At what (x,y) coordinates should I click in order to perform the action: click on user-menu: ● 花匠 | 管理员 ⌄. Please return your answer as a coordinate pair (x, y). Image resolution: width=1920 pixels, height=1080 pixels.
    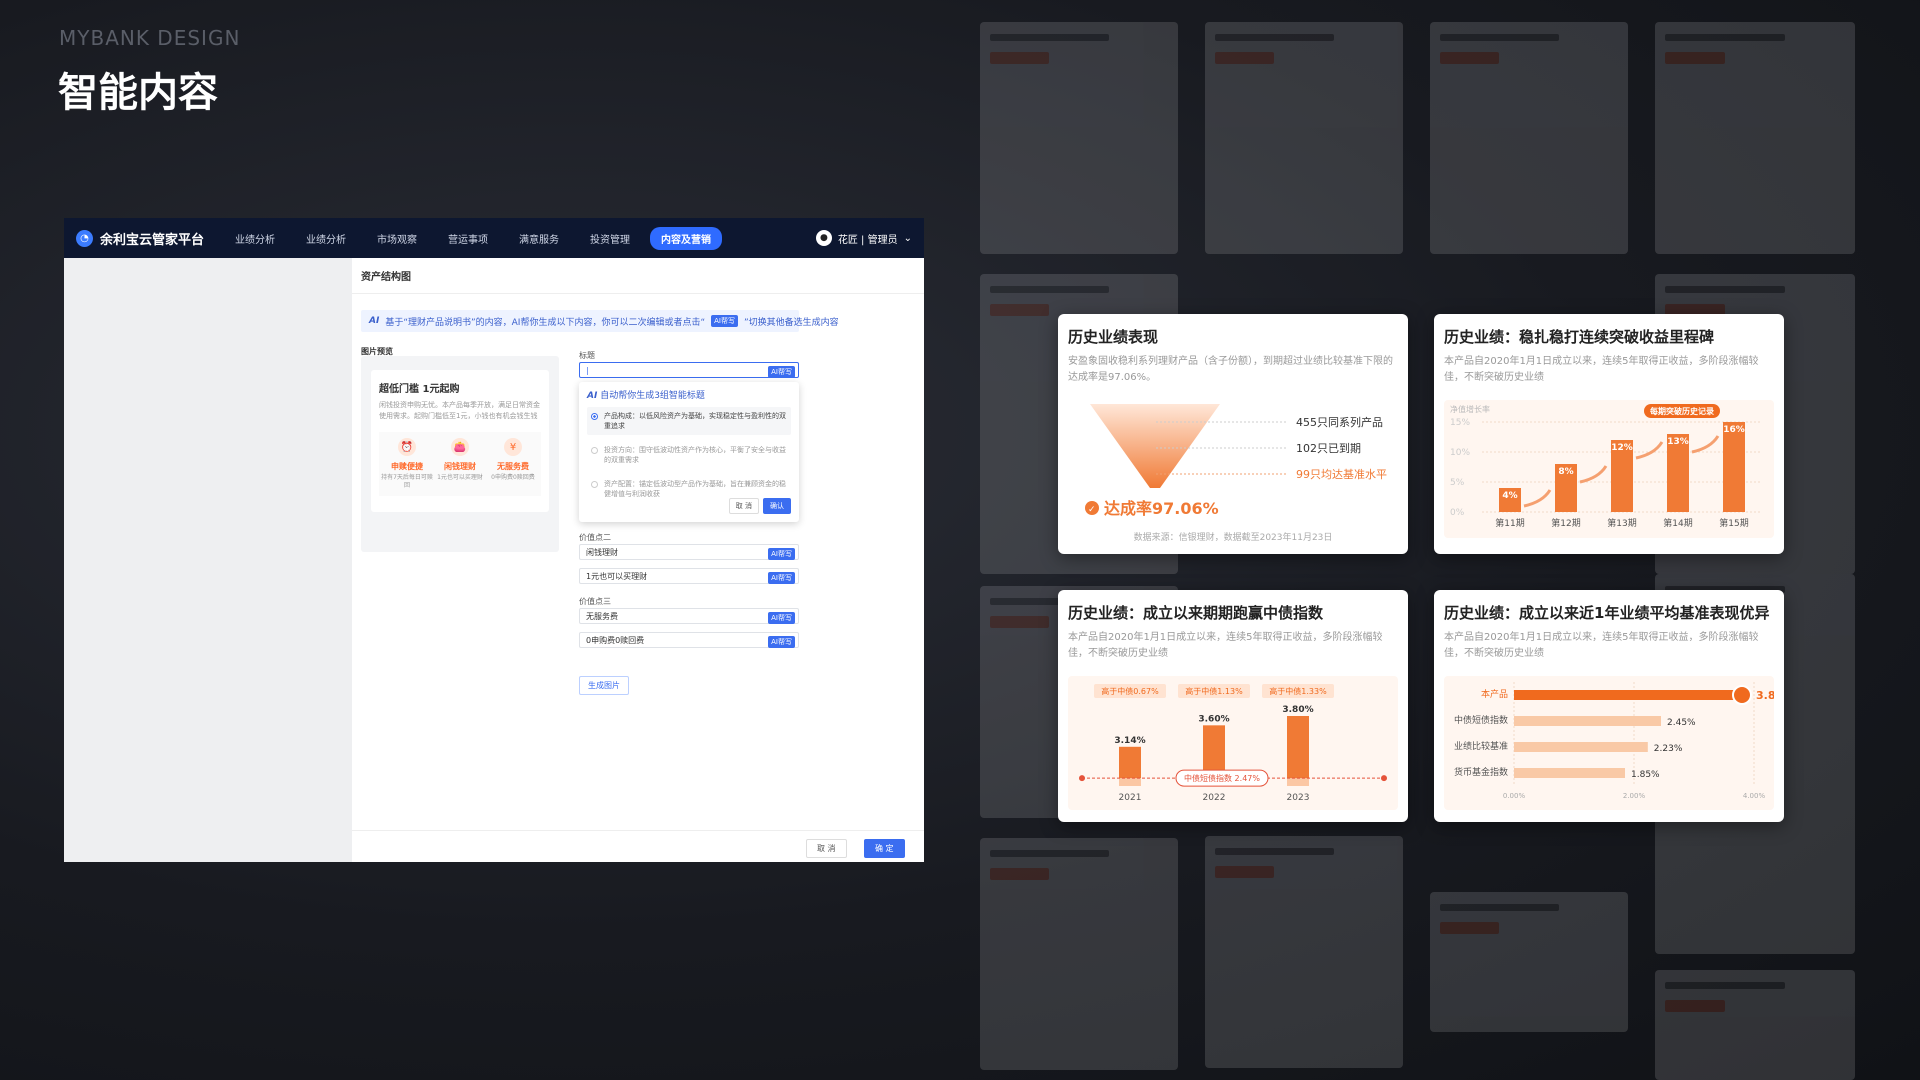
    Looking at the image, I should click on (863, 238).